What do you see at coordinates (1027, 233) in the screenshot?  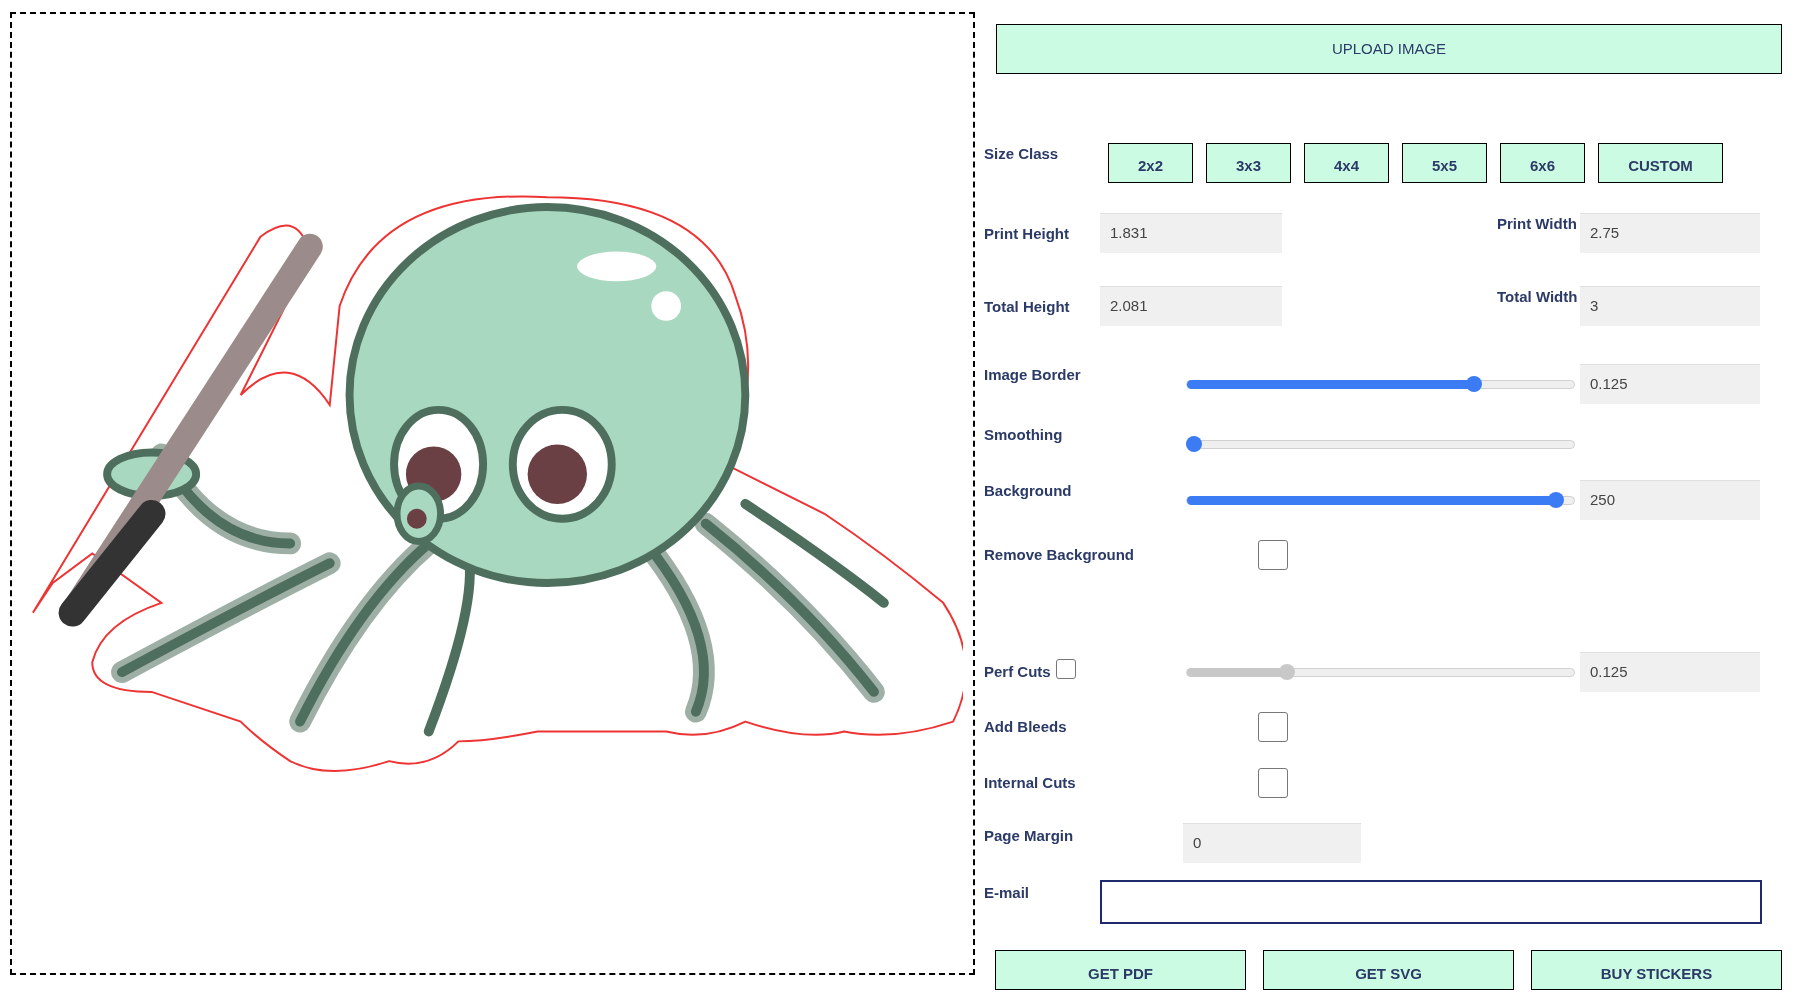 I see `field-label: Print Height` at bounding box center [1027, 233].